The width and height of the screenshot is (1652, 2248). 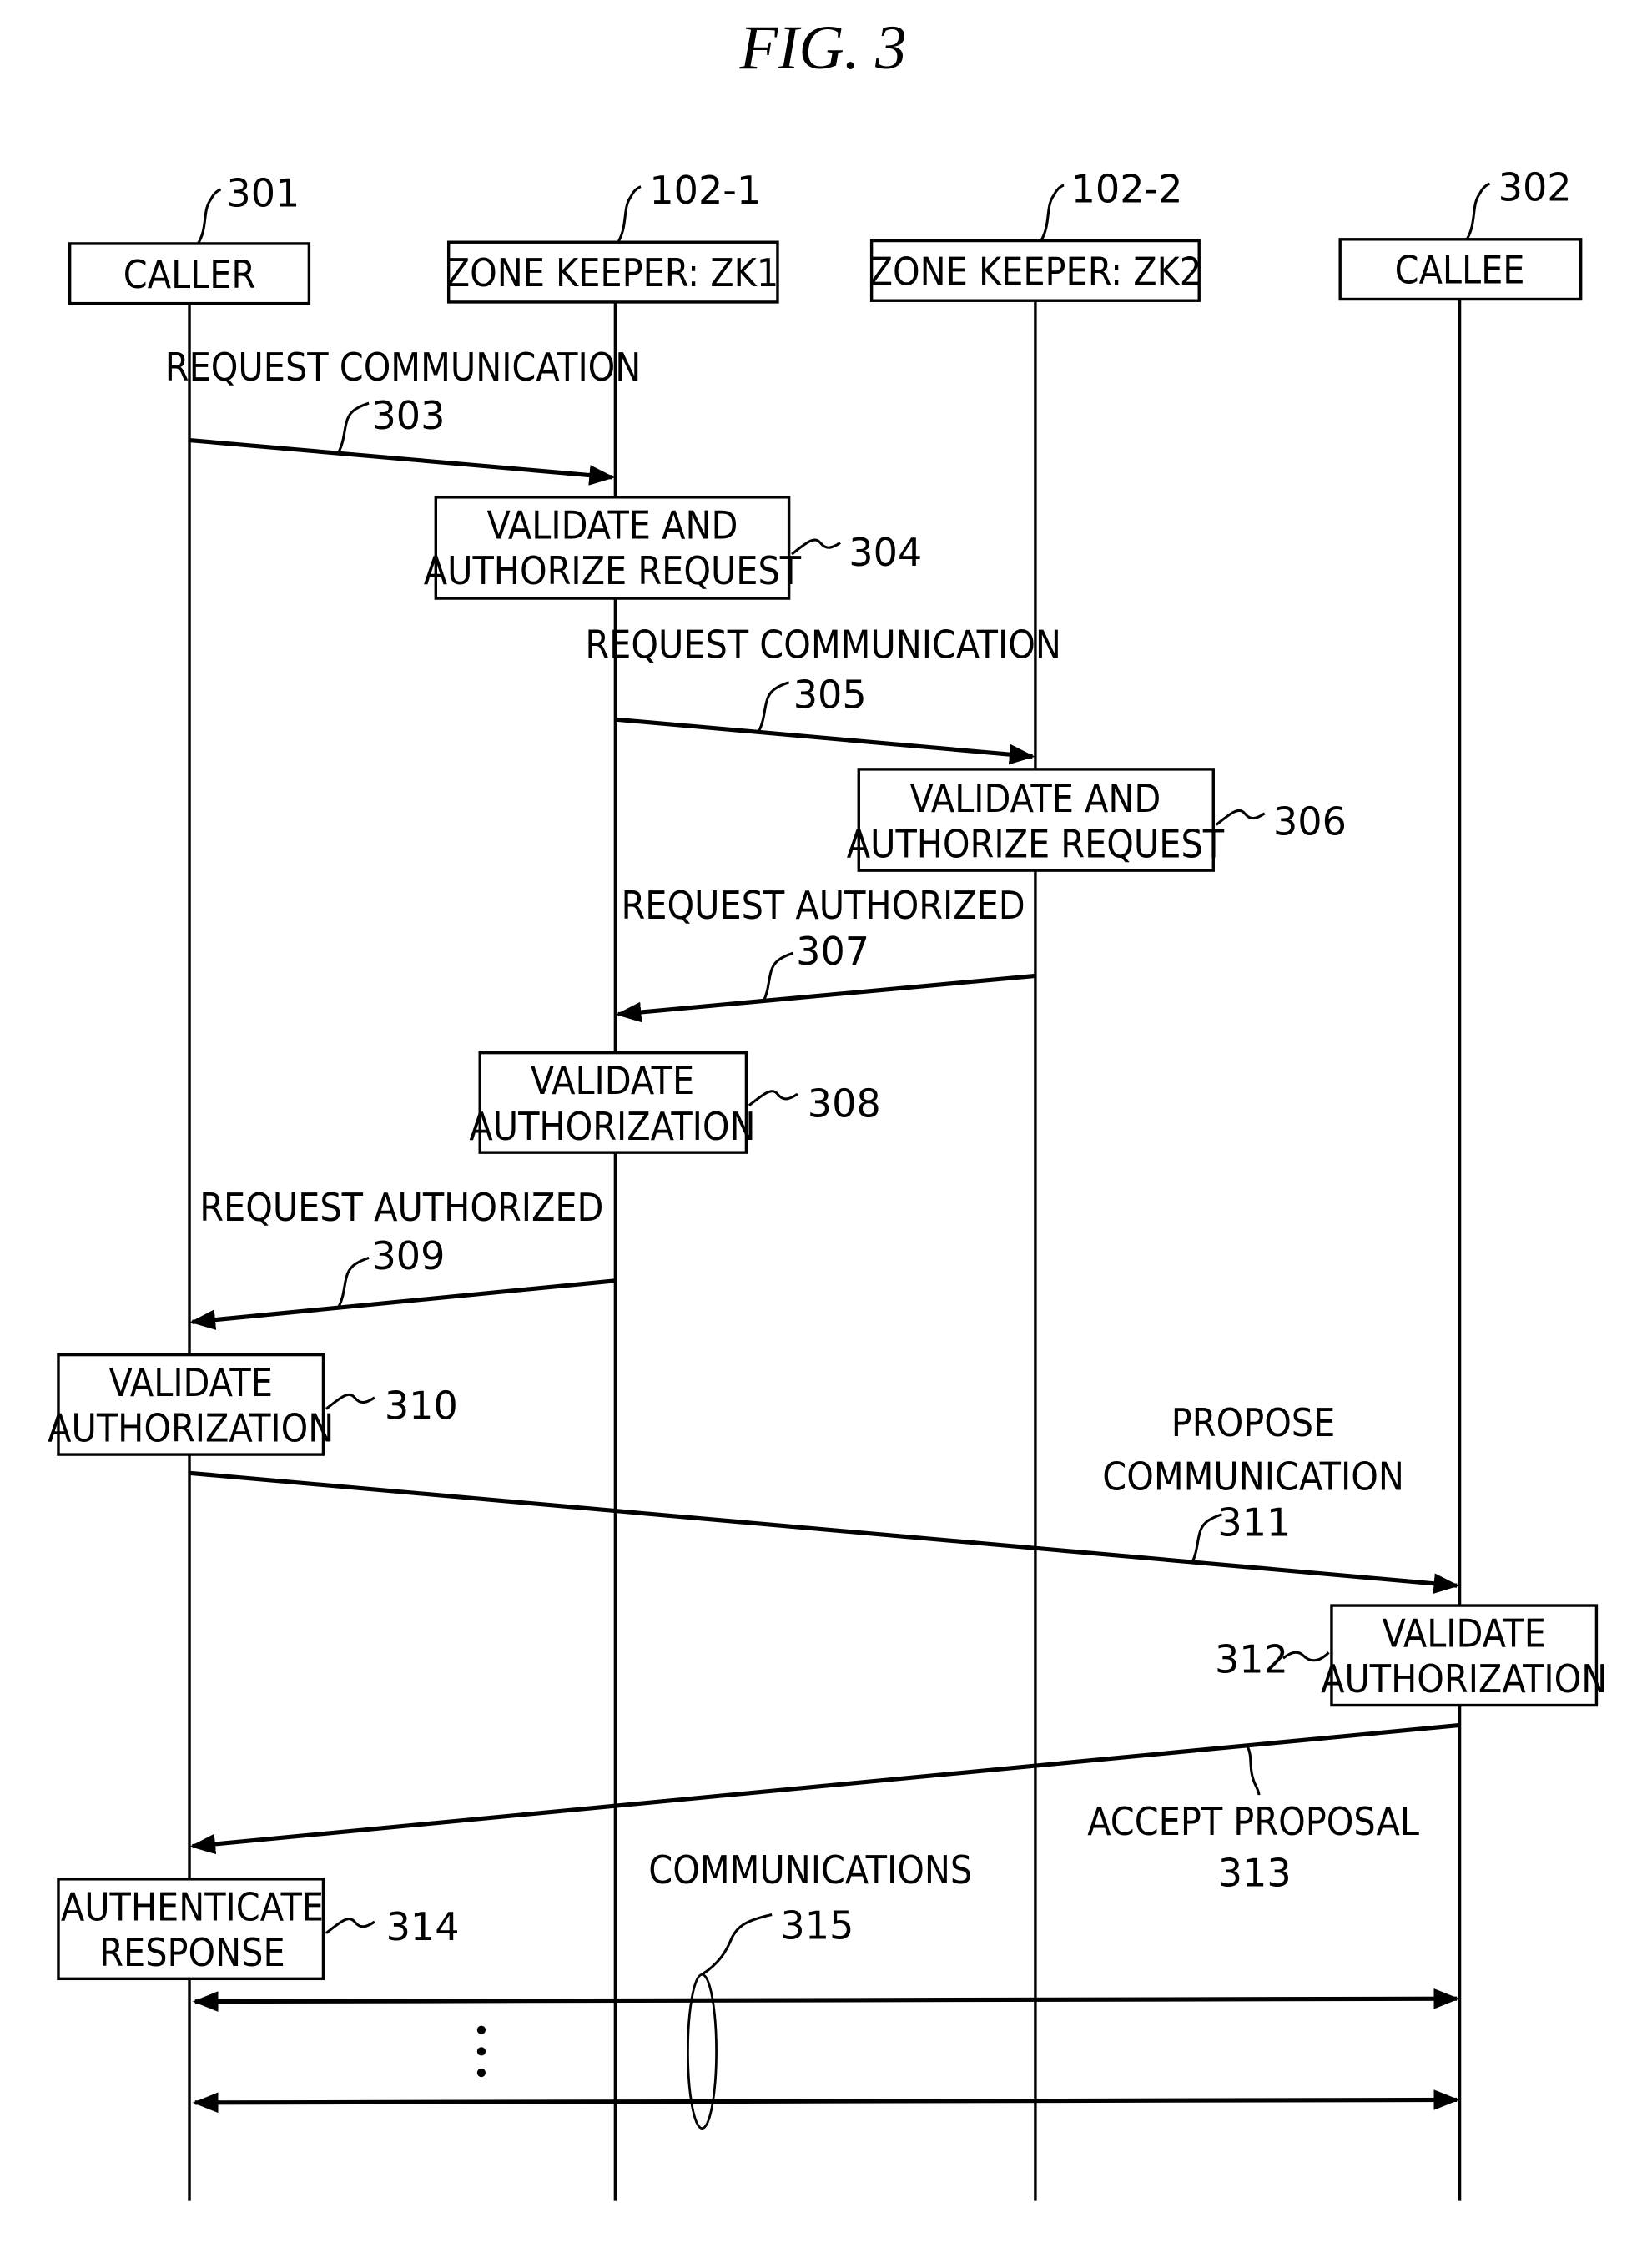 I want to click on message-307: REQUEST AUTHORIZED 307, so click(x=826, y=953).